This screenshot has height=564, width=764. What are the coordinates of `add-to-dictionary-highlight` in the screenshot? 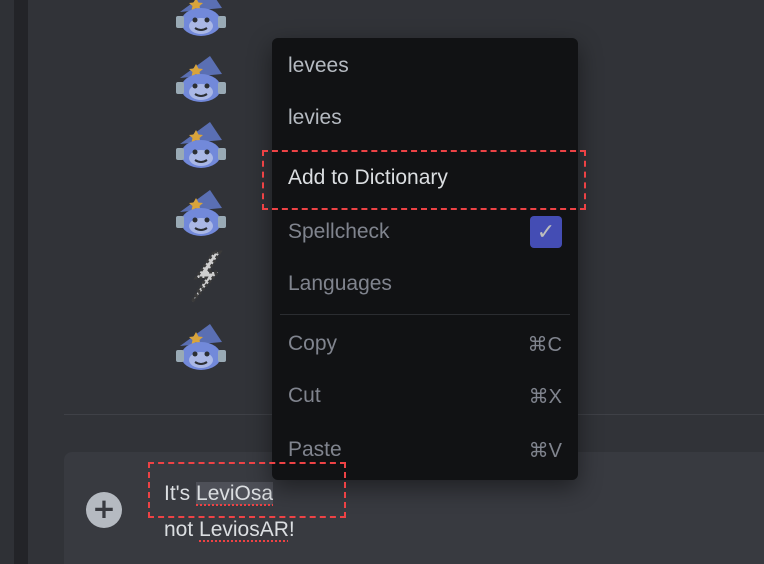 It's located at (424, 180).